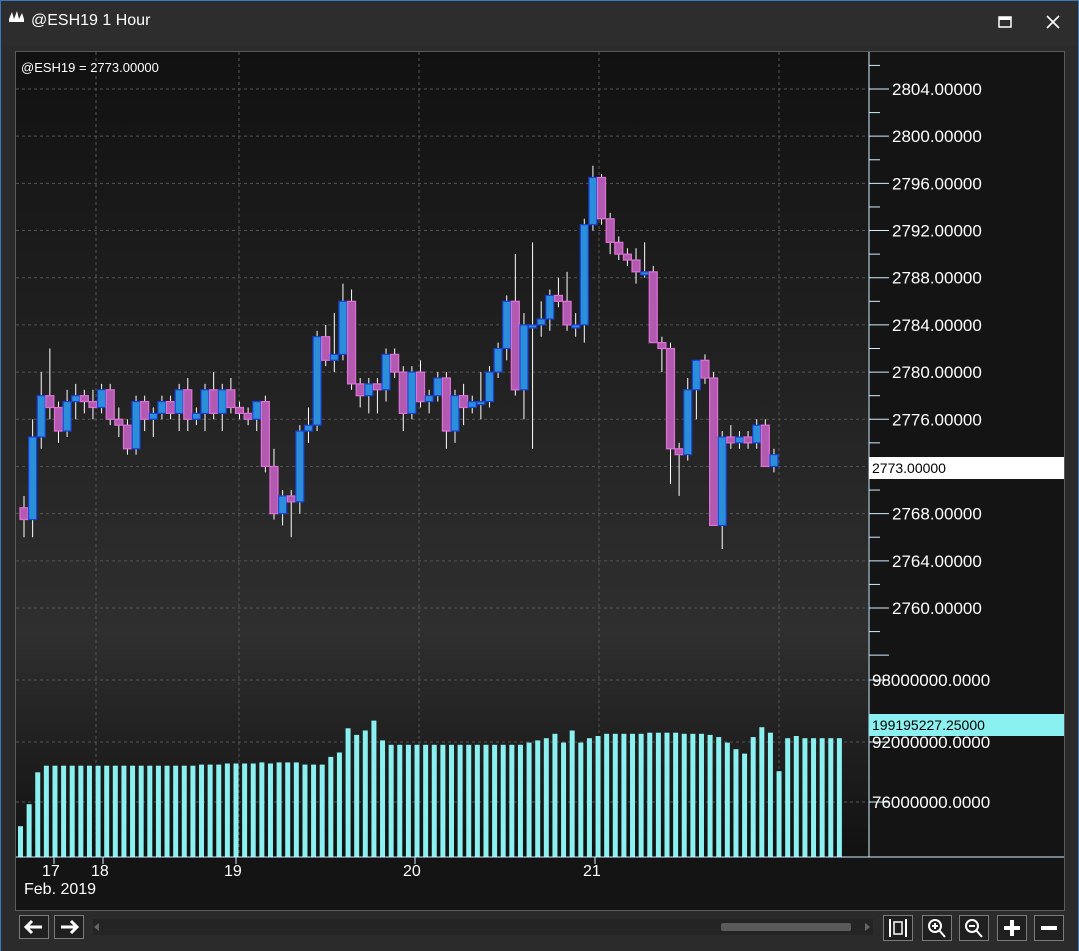 The width and height of the screenshot is (1079, 951). What do you see at coordinates (69, 927) in the screenshot?
I see `scroll-forward-button` at bounding box center [69, 927].